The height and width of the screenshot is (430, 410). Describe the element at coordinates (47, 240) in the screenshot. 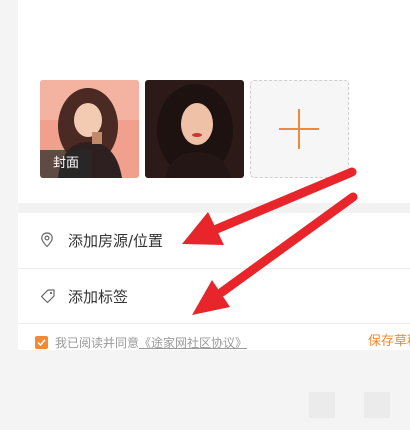

I see `location-pin-icon` at that location.